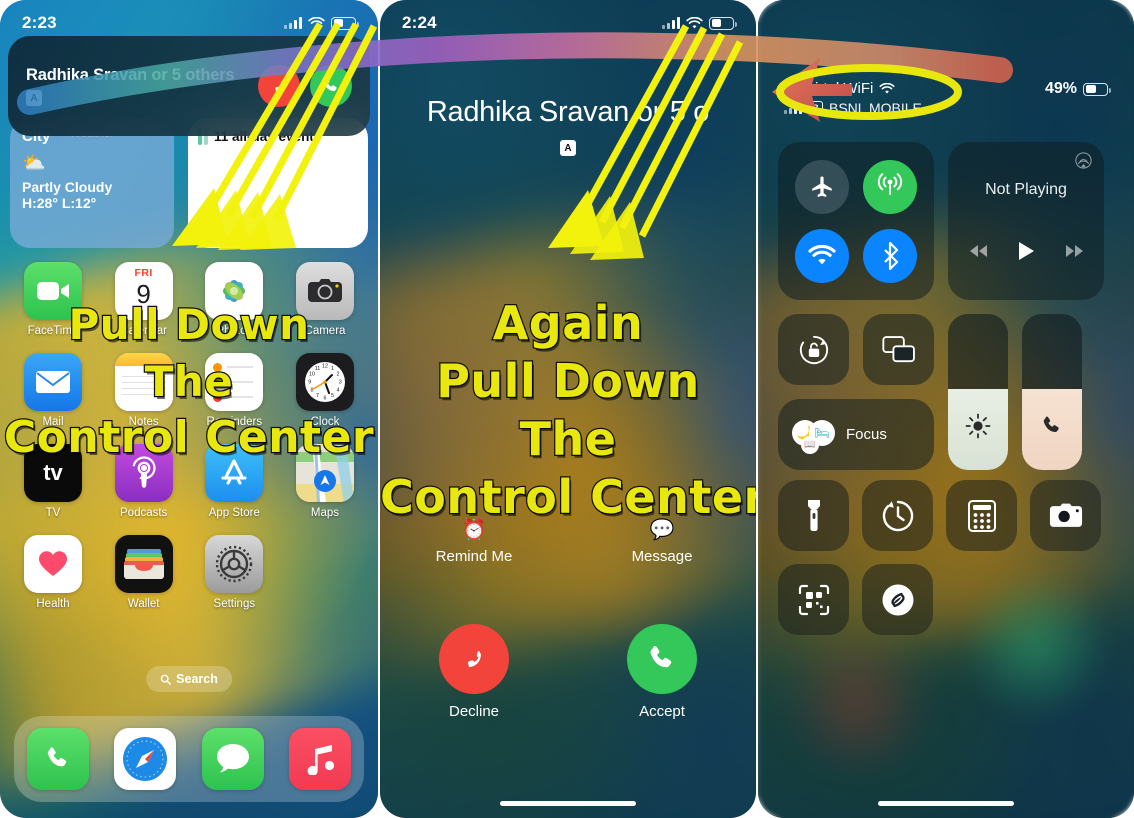 This screenshot has height=818, width=1134. What do you see at coordinates (813, 349) in the screenshot?
I see `rotation-lock-toggle` at bounding box center [813, 349].